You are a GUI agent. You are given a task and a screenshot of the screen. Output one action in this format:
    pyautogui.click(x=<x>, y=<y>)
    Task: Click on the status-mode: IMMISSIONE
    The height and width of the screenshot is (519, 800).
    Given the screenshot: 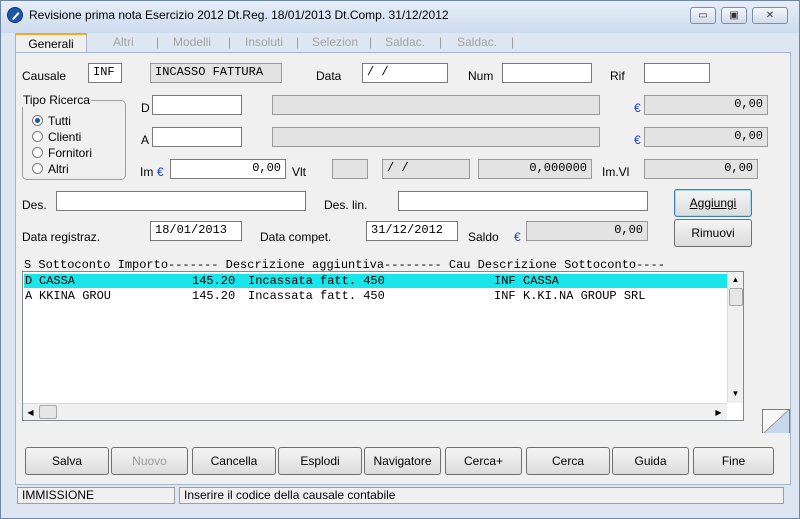 What is the action you would take?
    pyautogui.click(x=96, y=495)
    